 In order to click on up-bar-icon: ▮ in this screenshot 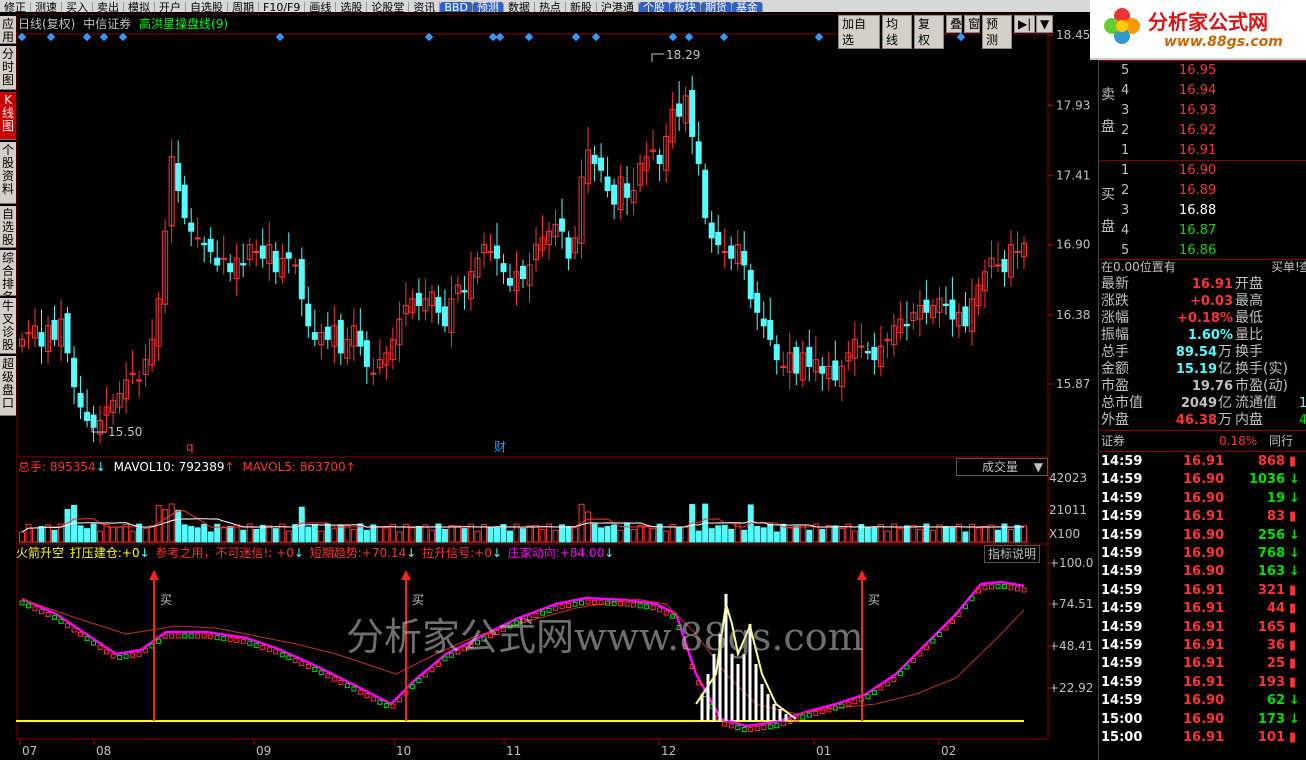, I will do `click(1293, 645)`.